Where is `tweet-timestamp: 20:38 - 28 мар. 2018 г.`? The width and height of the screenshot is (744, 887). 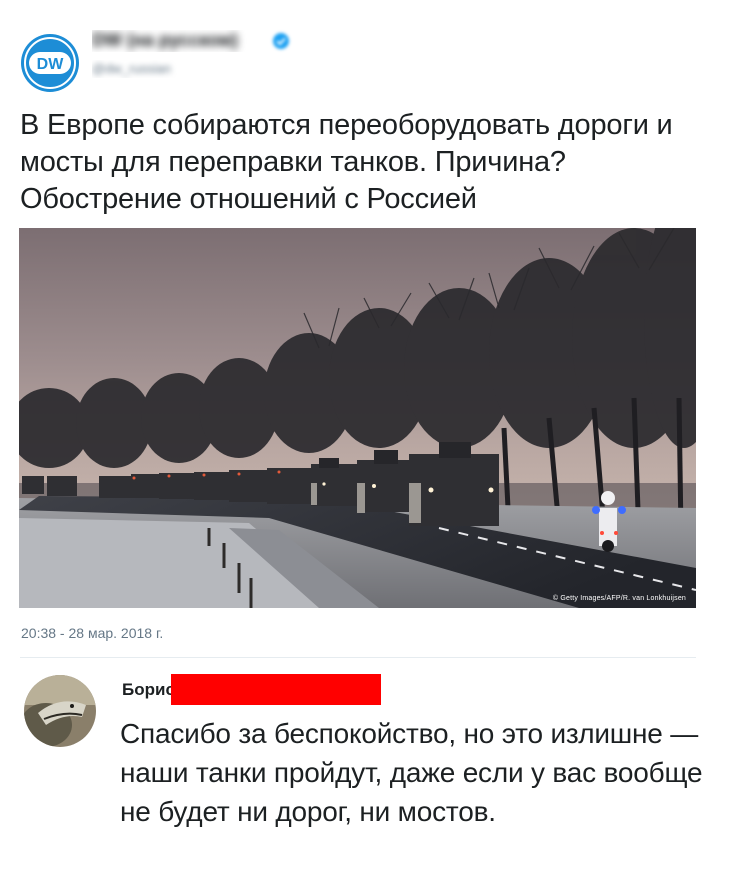
tweet-timestamp: 20:38 - 28 мар. 2018 г. is located at coordinates (92, 633).